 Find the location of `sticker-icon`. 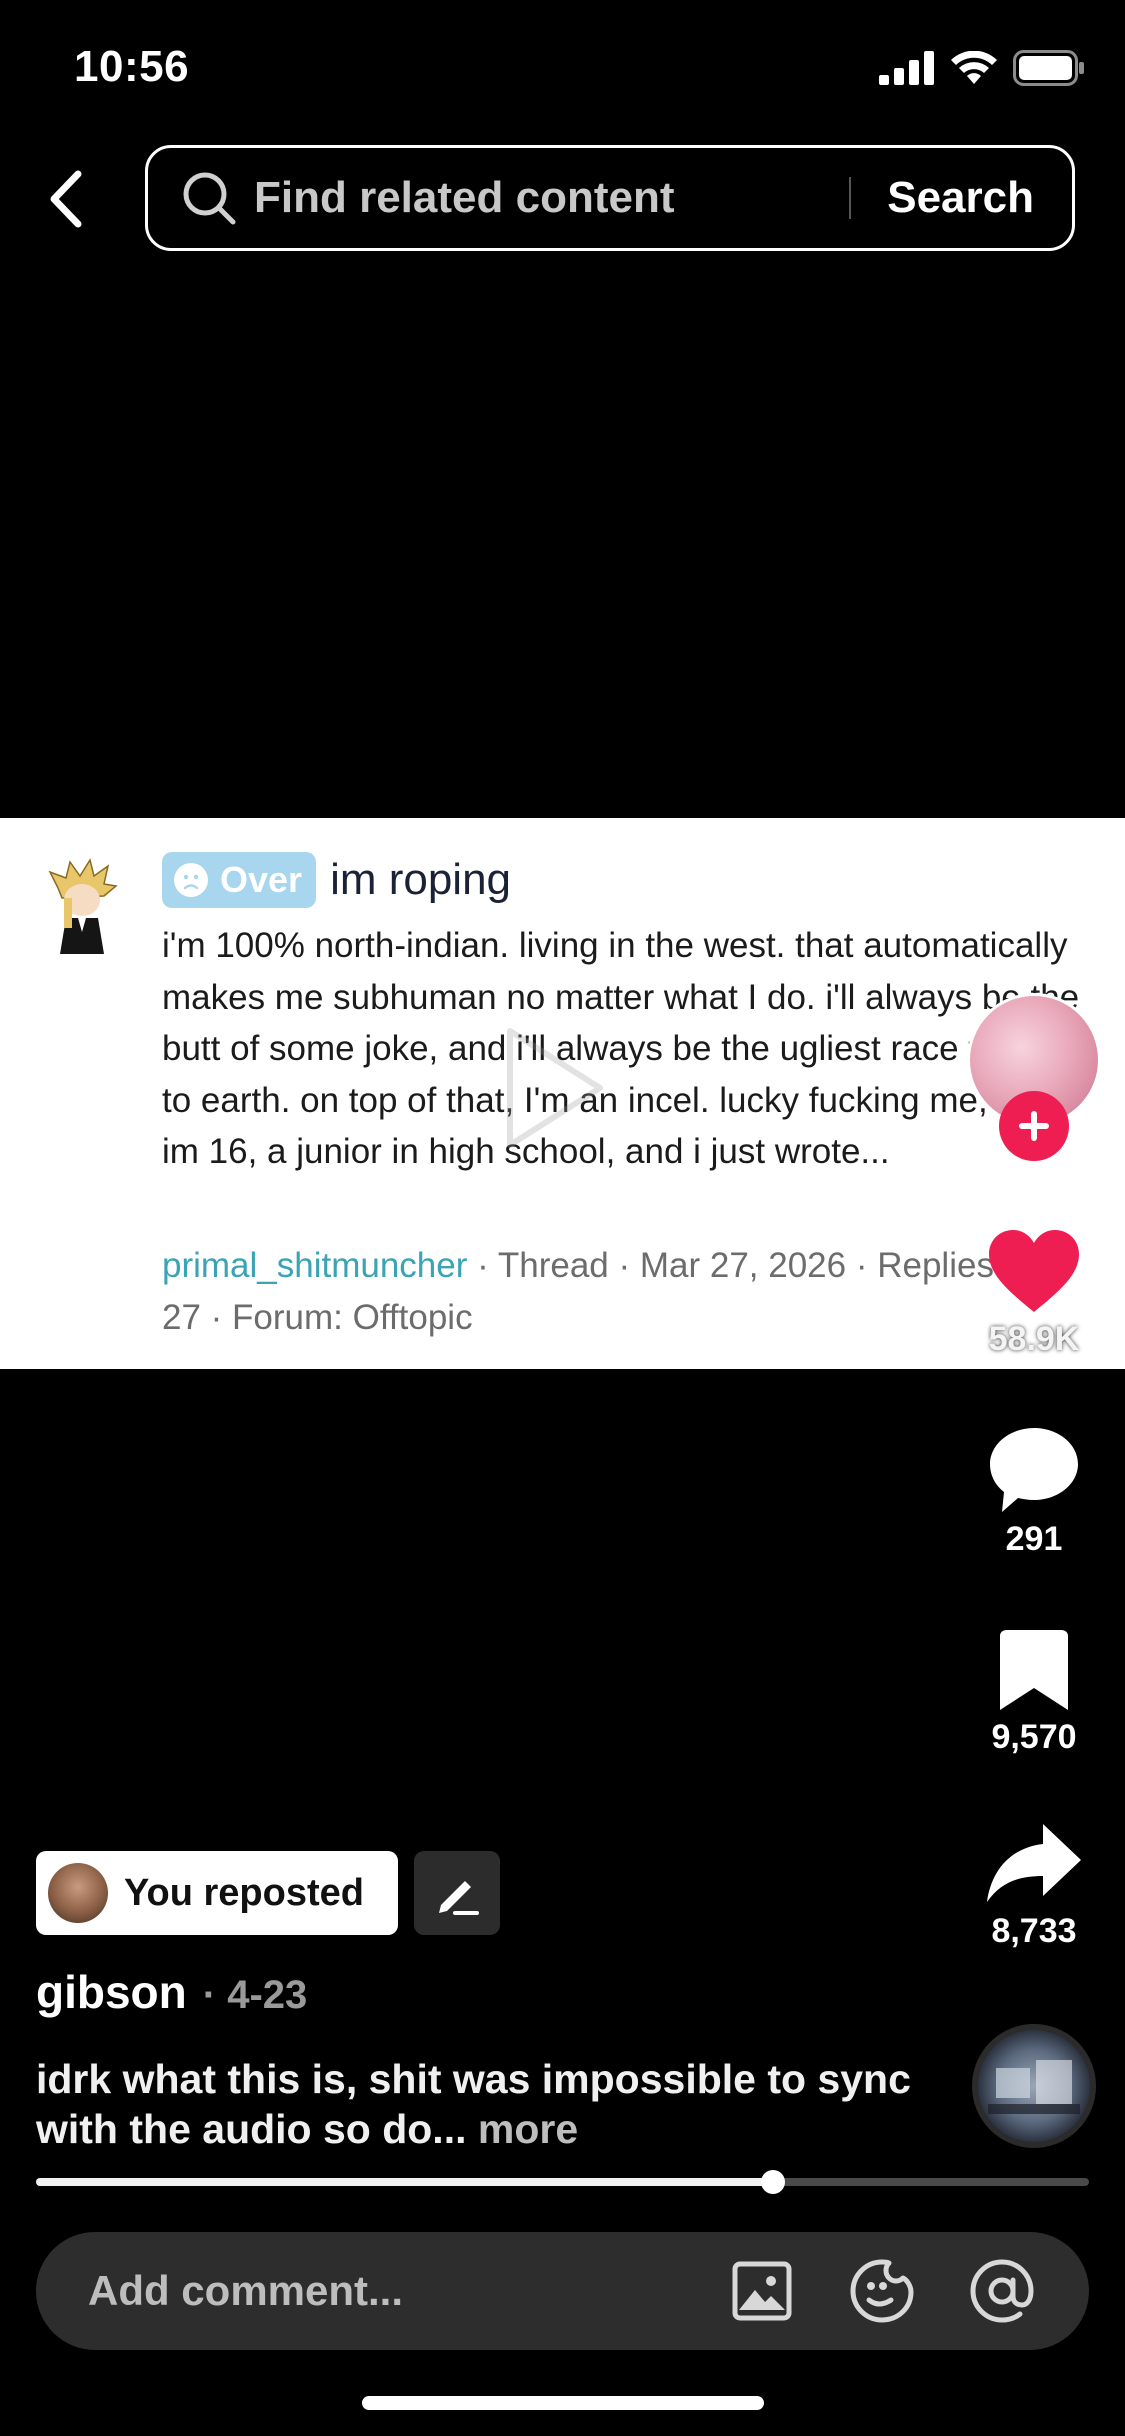

sticker-icon is located at coordinates (882, 2291).